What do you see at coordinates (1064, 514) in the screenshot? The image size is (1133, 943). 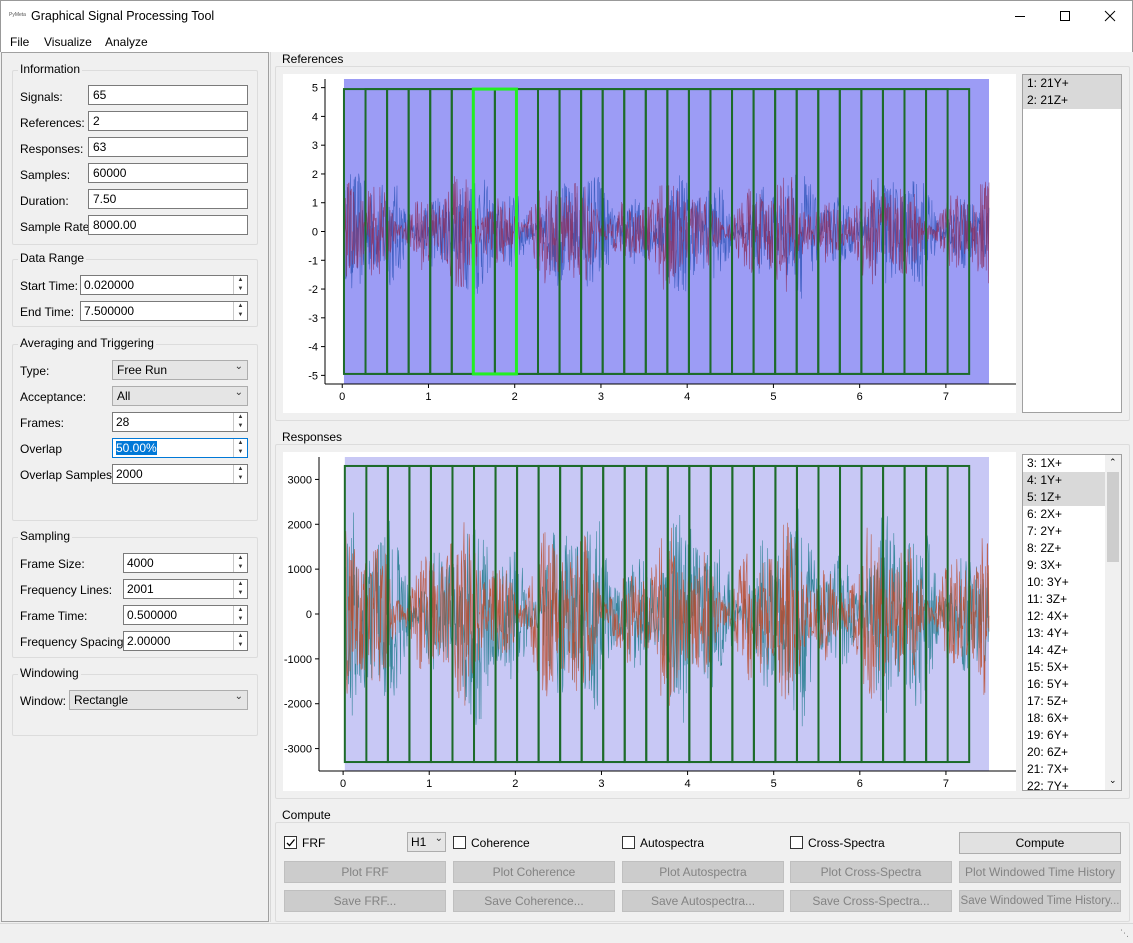 I see `list-item: 6: 2X+` at bounding box center [1064, 514].